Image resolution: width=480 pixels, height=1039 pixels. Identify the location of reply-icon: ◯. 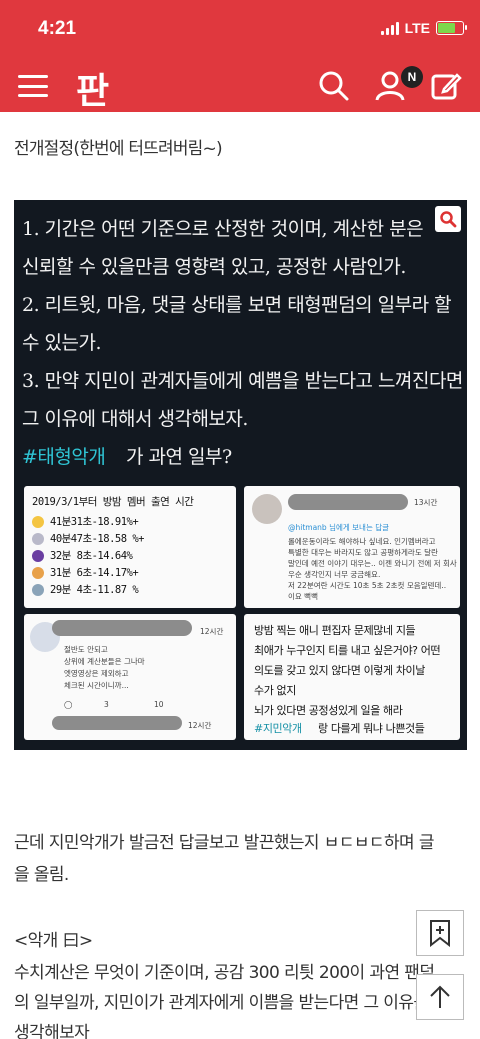
(68, 704).